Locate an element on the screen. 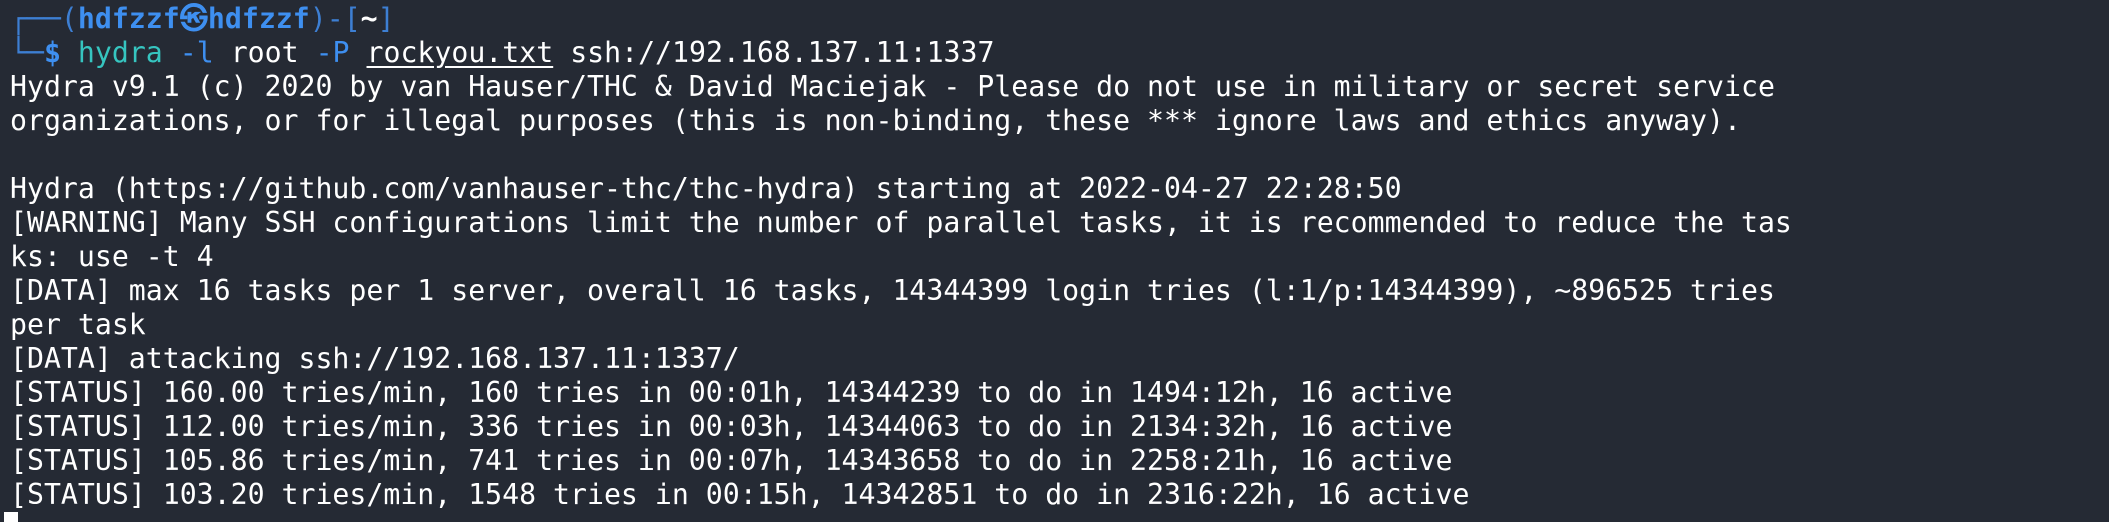  terminal-cursor is located at coordinates (11, 517).